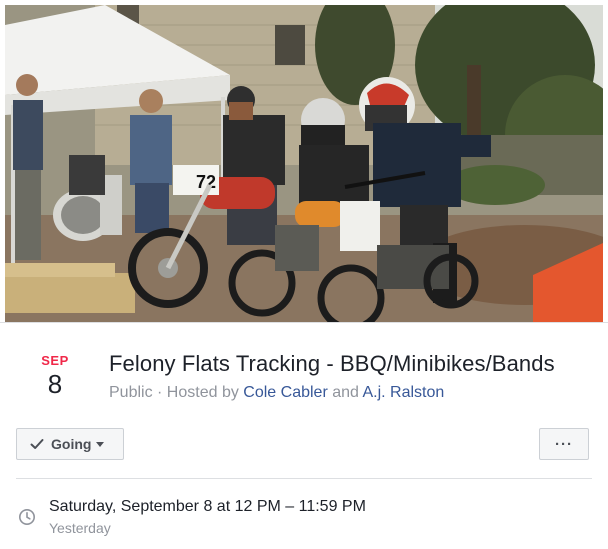  What do you see at coordinates (304, 322) in the screenshot?
I see `cover-divider` at bounding box center [304, 322].